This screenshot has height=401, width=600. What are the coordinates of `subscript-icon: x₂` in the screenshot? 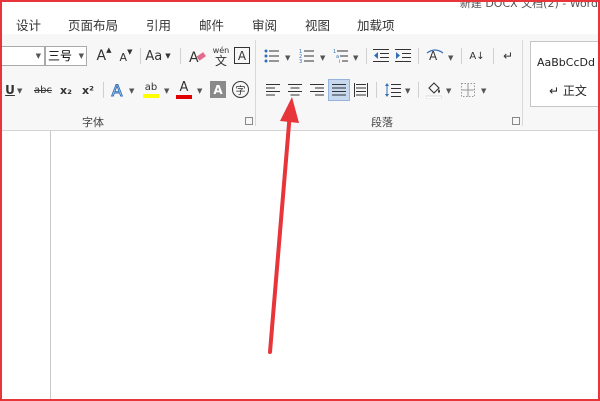 It's located at (66, 90).